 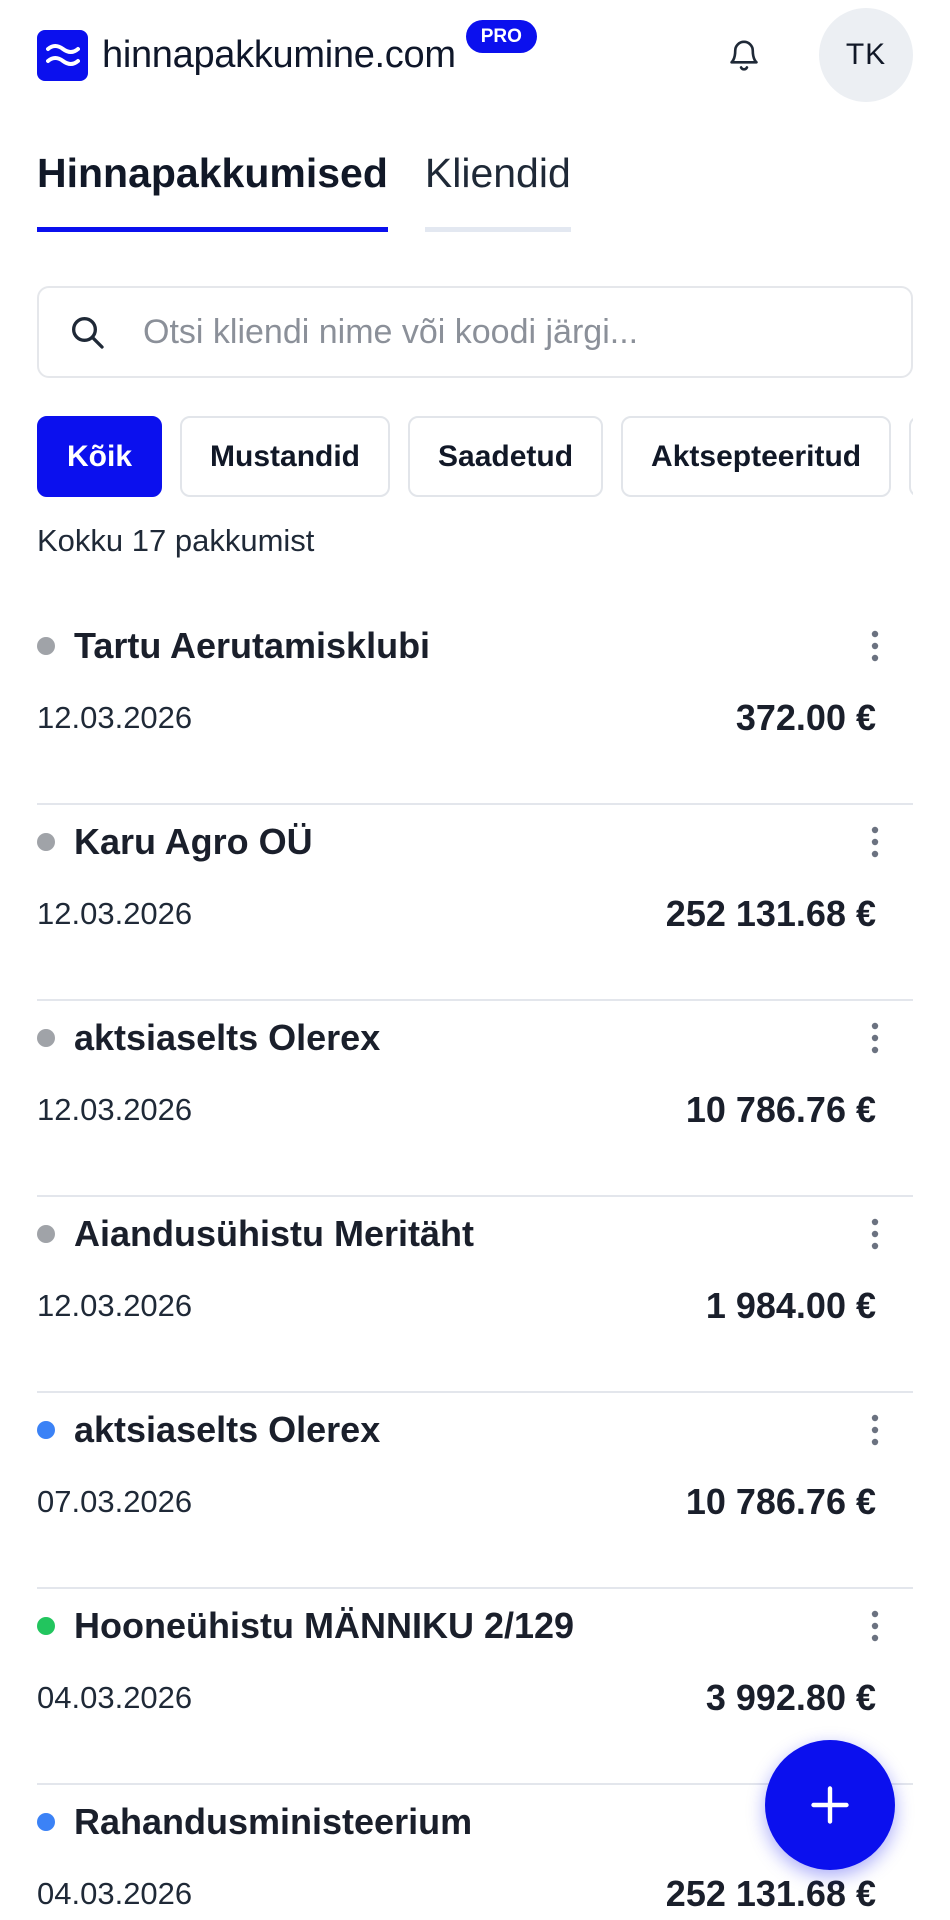 What do you see at coordinates (475, 1491) in the screenshot?
I see `offer-row: aktsiaselts Olerex 07.03.2026 10 786.76 €` at bounding box center [475, 1491].